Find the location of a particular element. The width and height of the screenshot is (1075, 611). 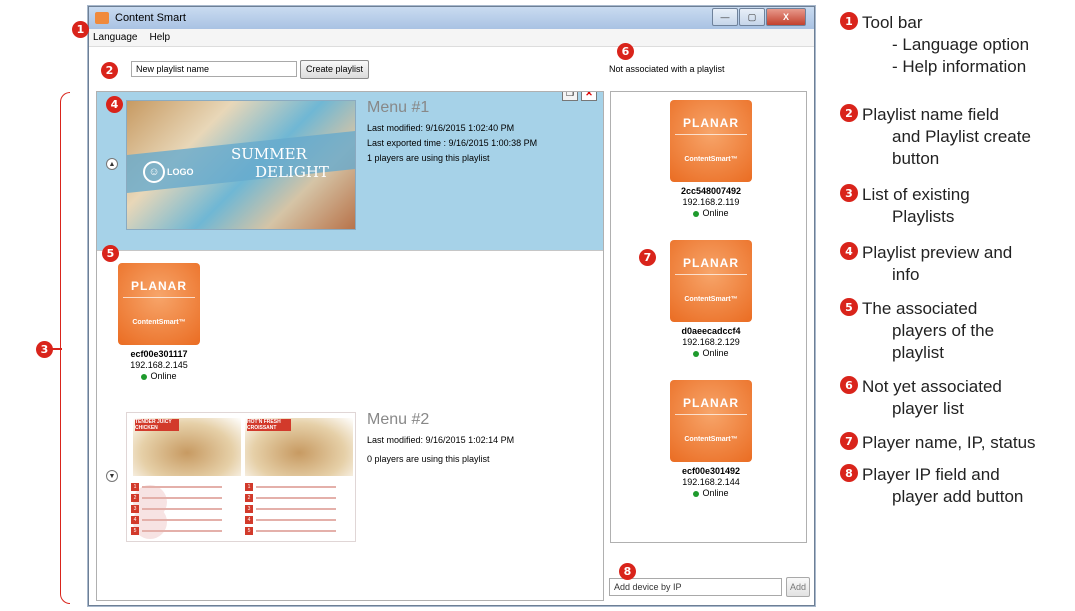

title-bar: Content Smart — ▢ X is located at coordinates (451, 18).